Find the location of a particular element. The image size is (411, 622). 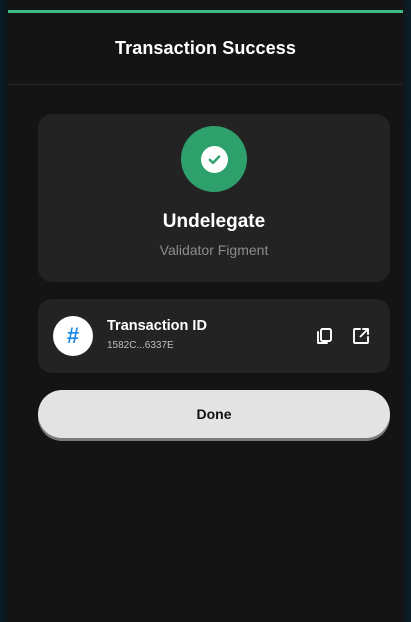

success-badge is located at coordinates (214, 159).